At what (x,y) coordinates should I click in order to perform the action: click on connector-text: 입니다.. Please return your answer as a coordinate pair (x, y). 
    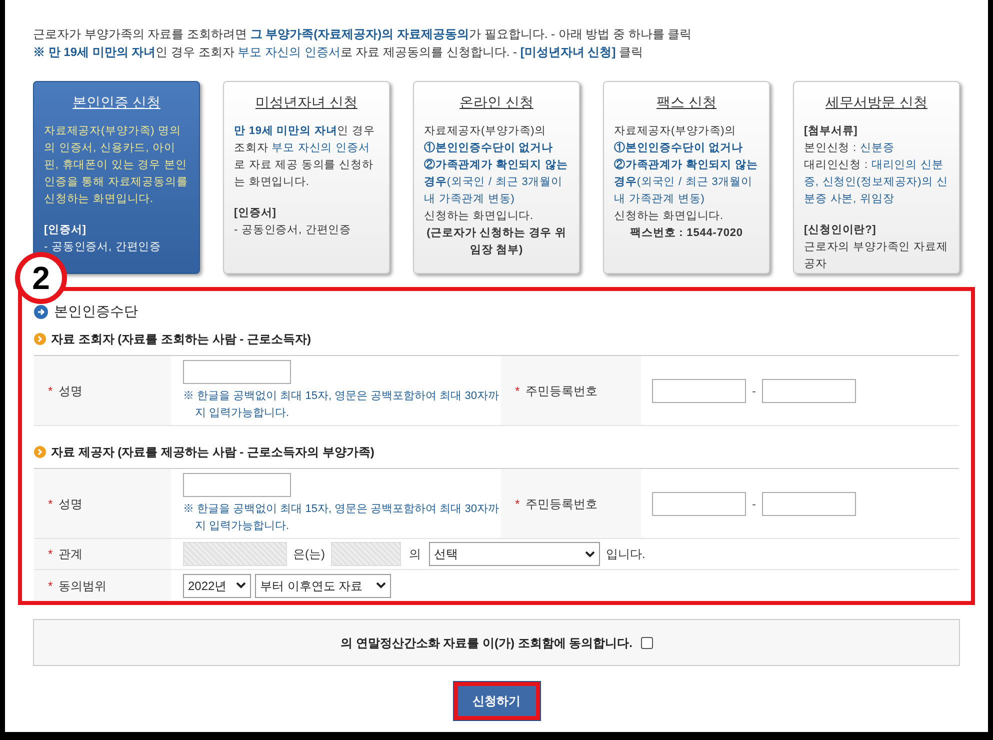
    Looking at the image, I should click on (626, 554).